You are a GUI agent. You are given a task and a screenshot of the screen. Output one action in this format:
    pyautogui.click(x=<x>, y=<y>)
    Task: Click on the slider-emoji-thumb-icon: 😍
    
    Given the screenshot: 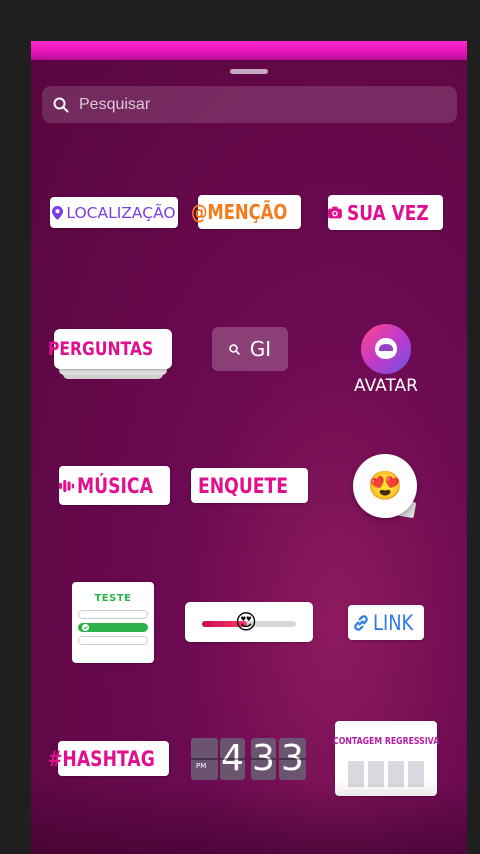 What is the action you would take?
    pyautogui.click(x=246, y=622)
    